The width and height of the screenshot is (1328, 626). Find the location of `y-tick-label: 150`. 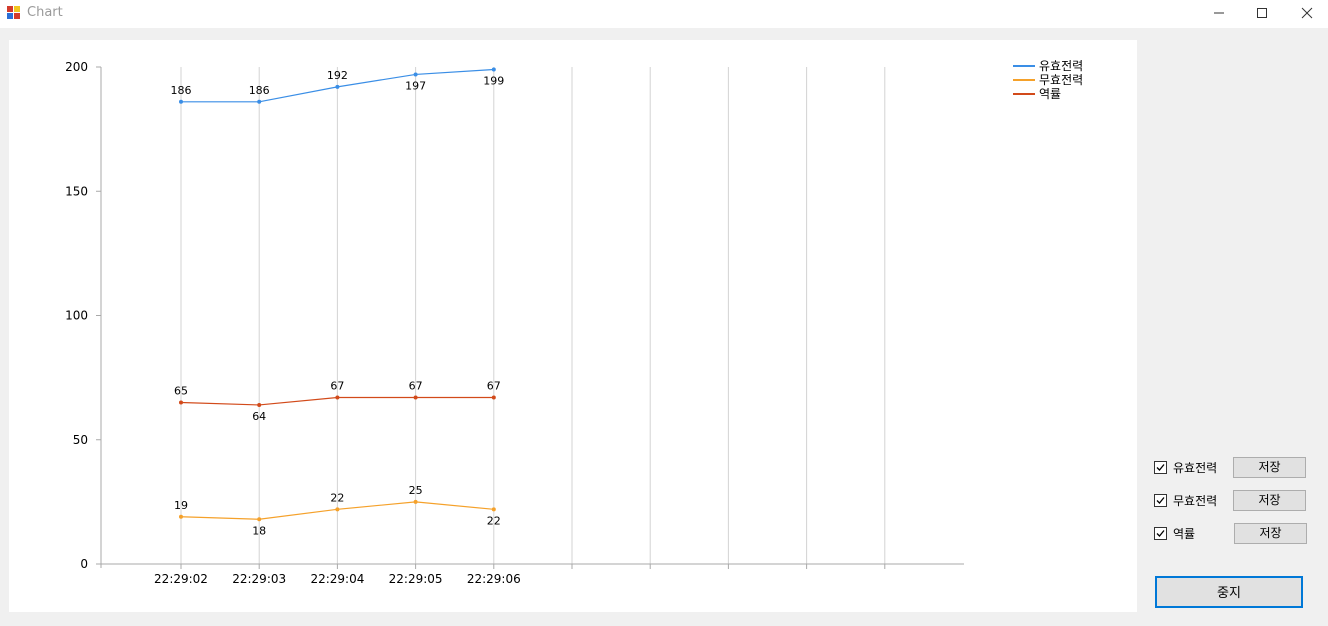

y-tick-label: 150 is located at coordinates (76, 191).